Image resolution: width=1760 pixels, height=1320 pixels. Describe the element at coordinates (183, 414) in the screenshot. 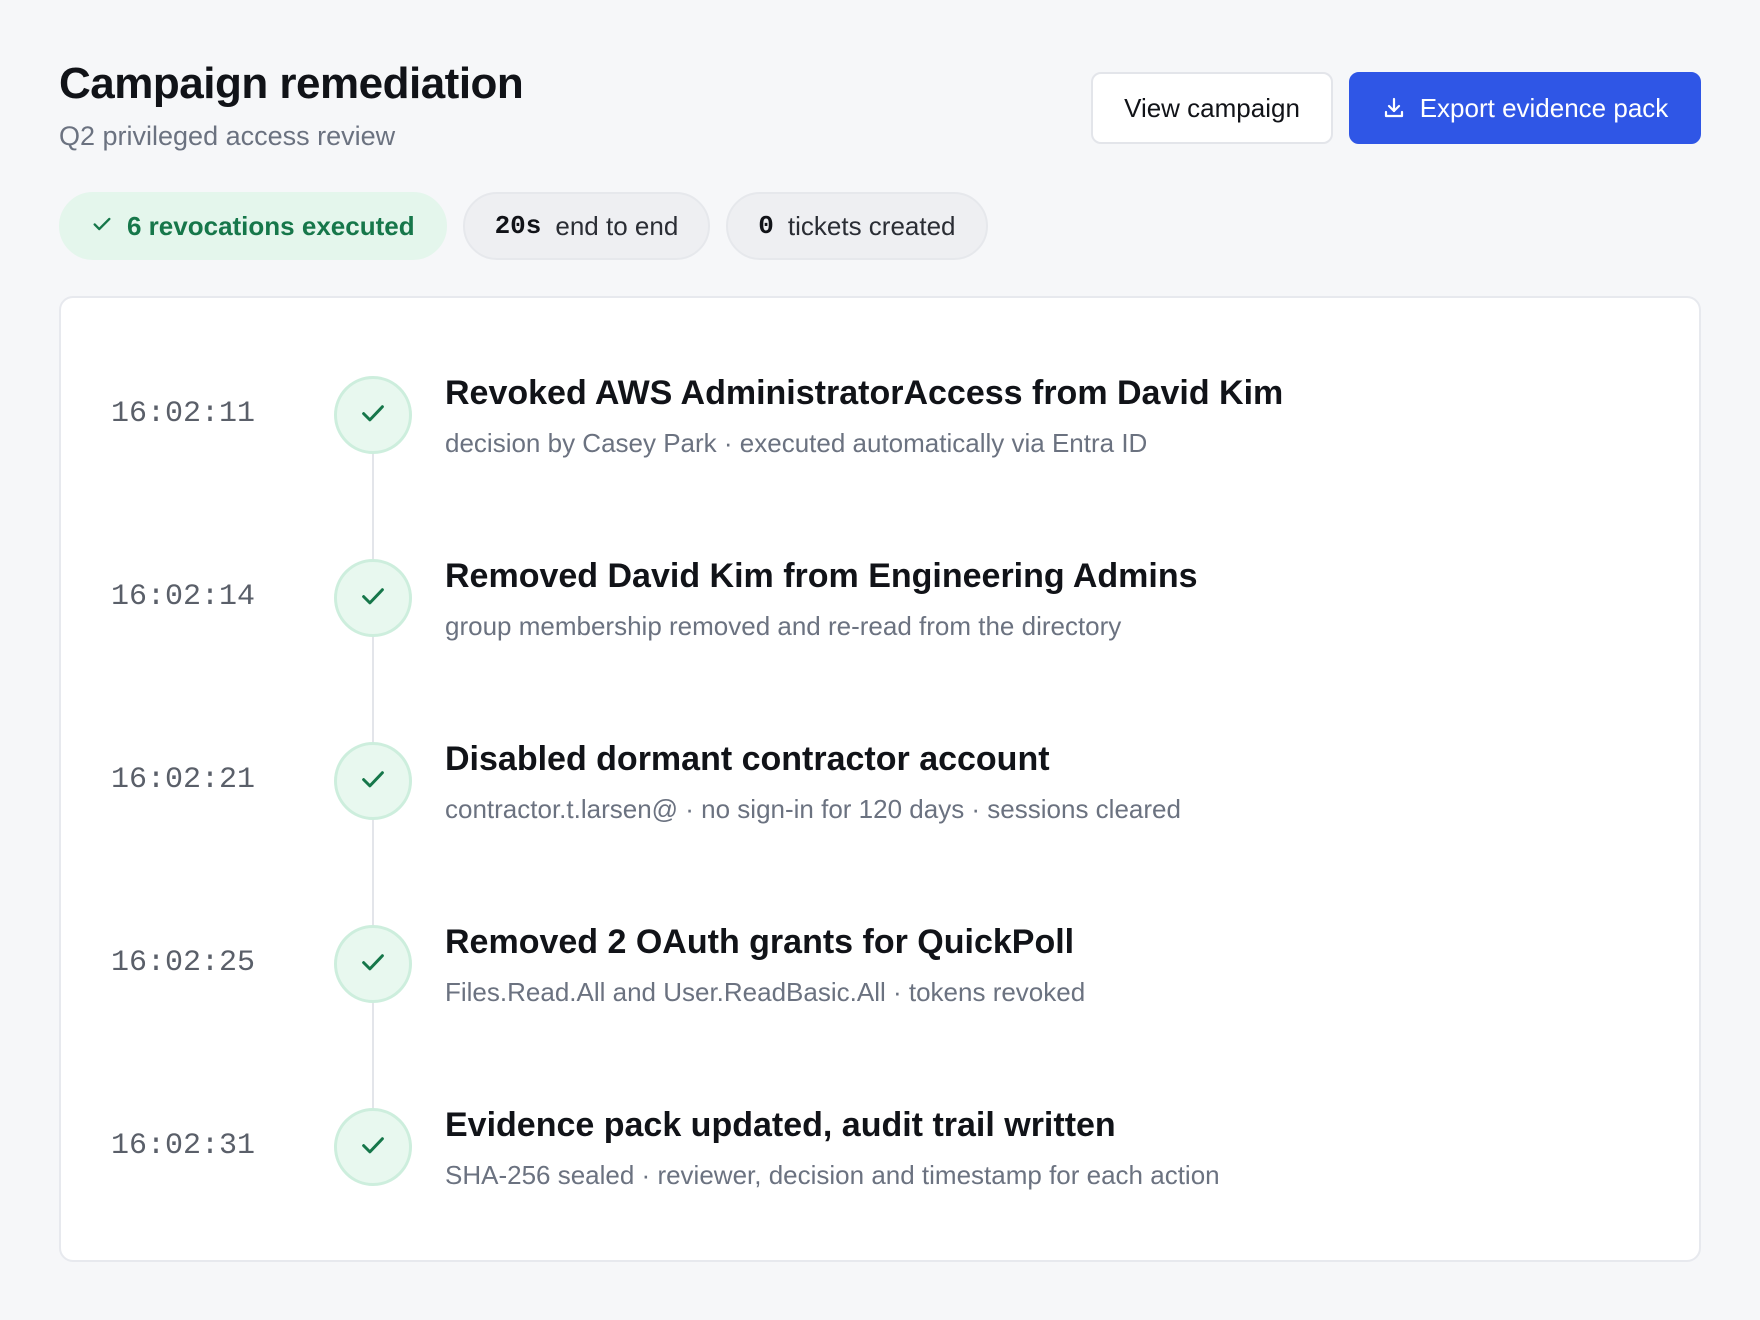

I see `event-time: 16:02:11` at that location.